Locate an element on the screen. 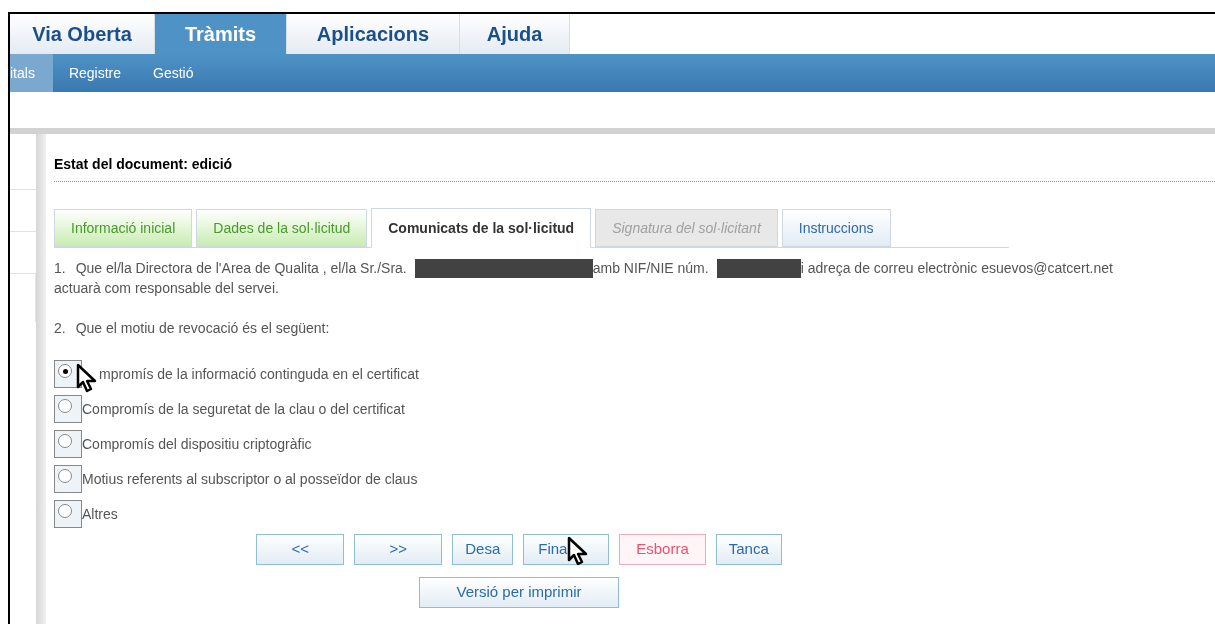 This screenshot has height=624, width=1215. form-tab: Dades de la sol·licitud is located at coordinates (282, 228).